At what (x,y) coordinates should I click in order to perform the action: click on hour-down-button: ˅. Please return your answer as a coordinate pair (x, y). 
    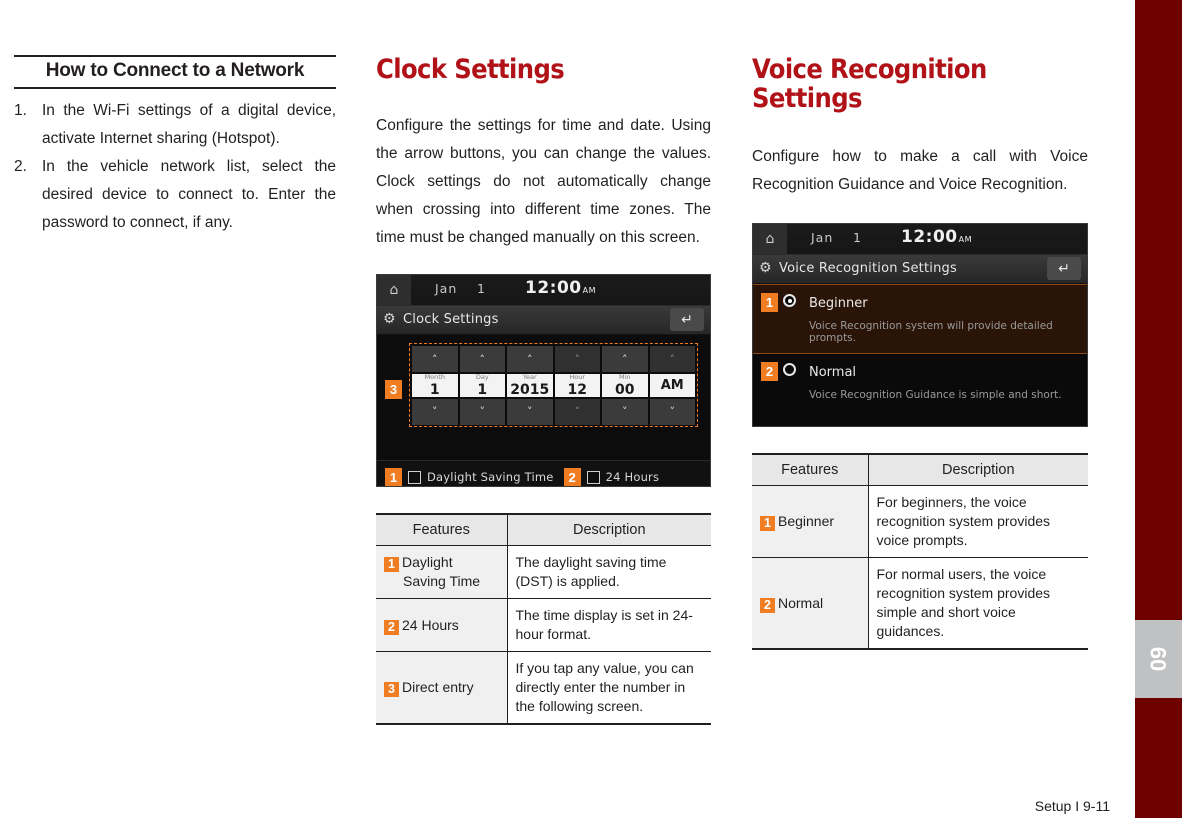
    Looking at the image, I should click on (577, 411).